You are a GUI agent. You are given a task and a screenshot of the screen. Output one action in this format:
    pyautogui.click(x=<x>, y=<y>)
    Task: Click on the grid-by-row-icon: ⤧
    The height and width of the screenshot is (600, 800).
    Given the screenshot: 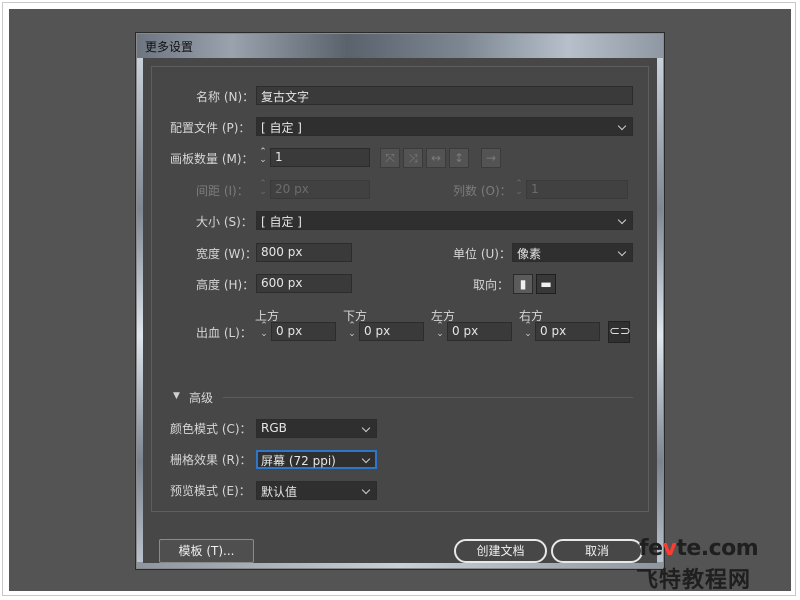 What is the action you would take?
    pyautogui.click(x=390, y=158)
    